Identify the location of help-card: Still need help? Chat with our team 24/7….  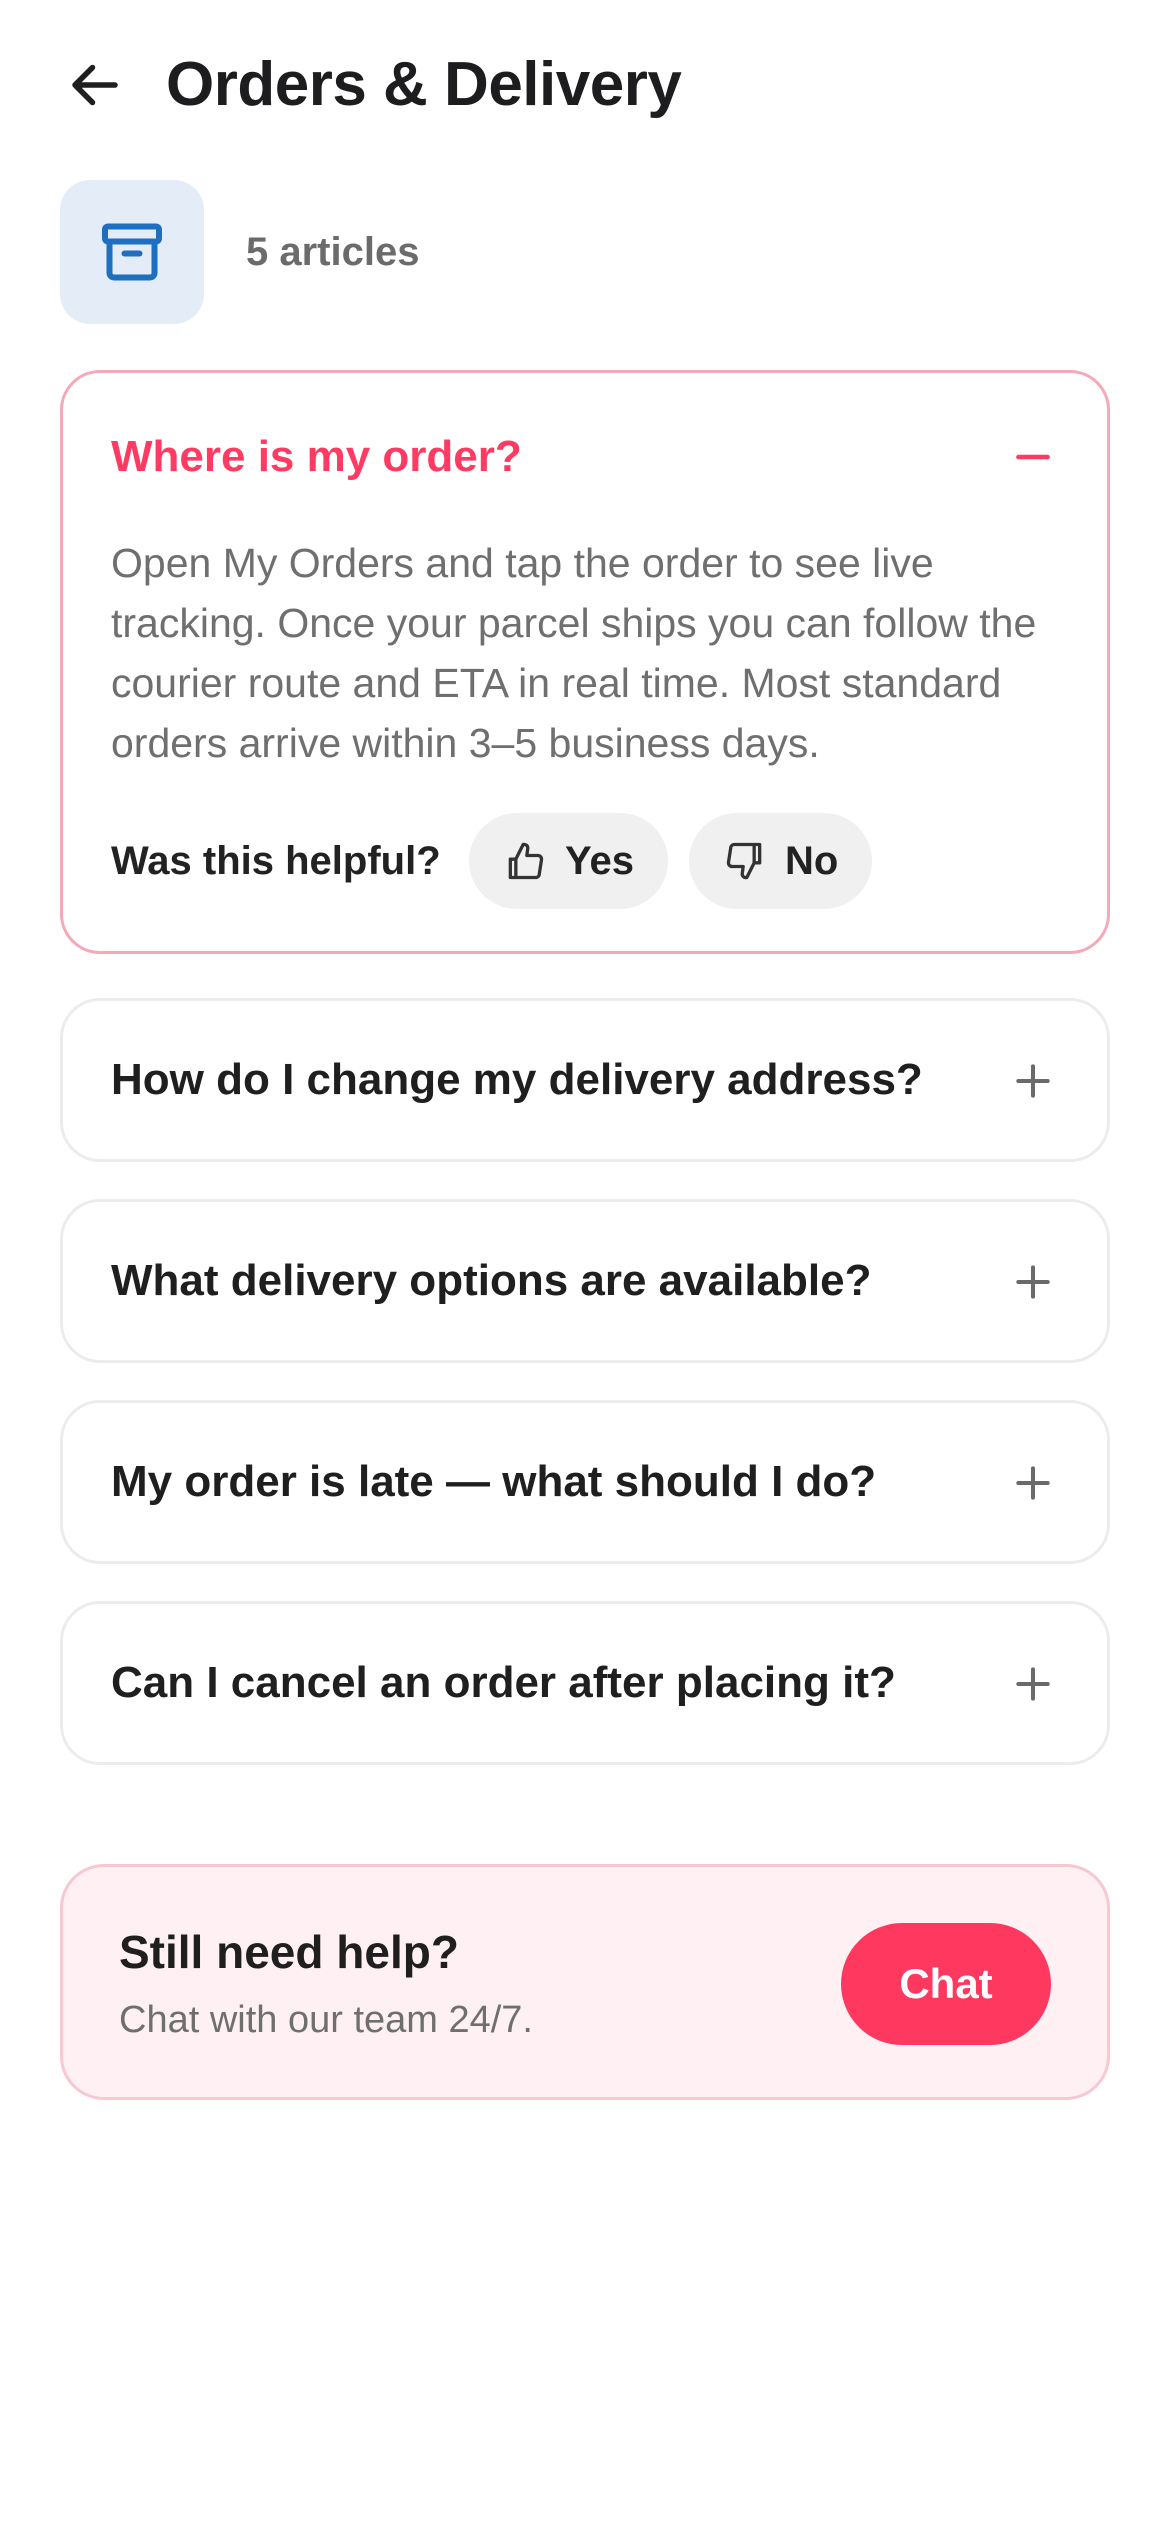
(585, 1982).